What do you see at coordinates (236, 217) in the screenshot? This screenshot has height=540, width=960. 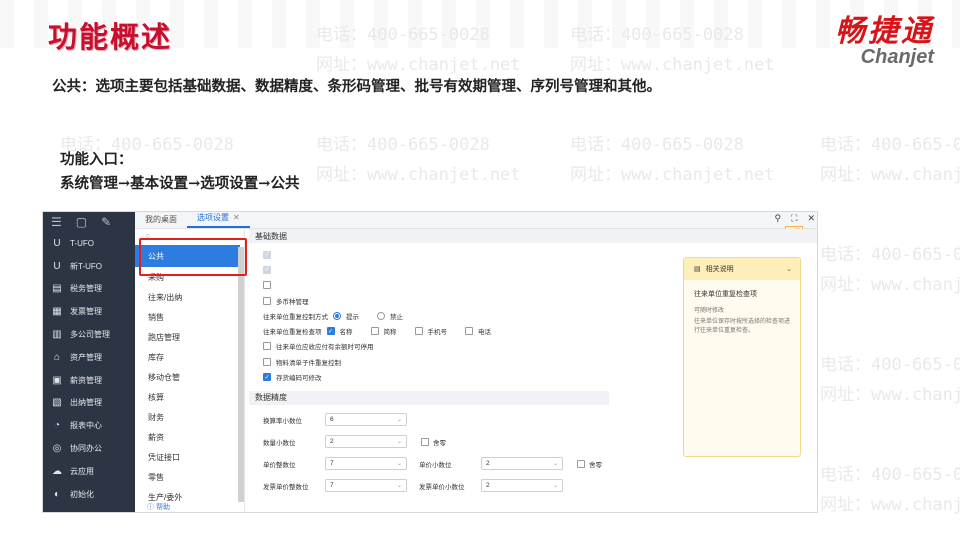 I see `close-icon: ✕` at bounding box center [236, 217].